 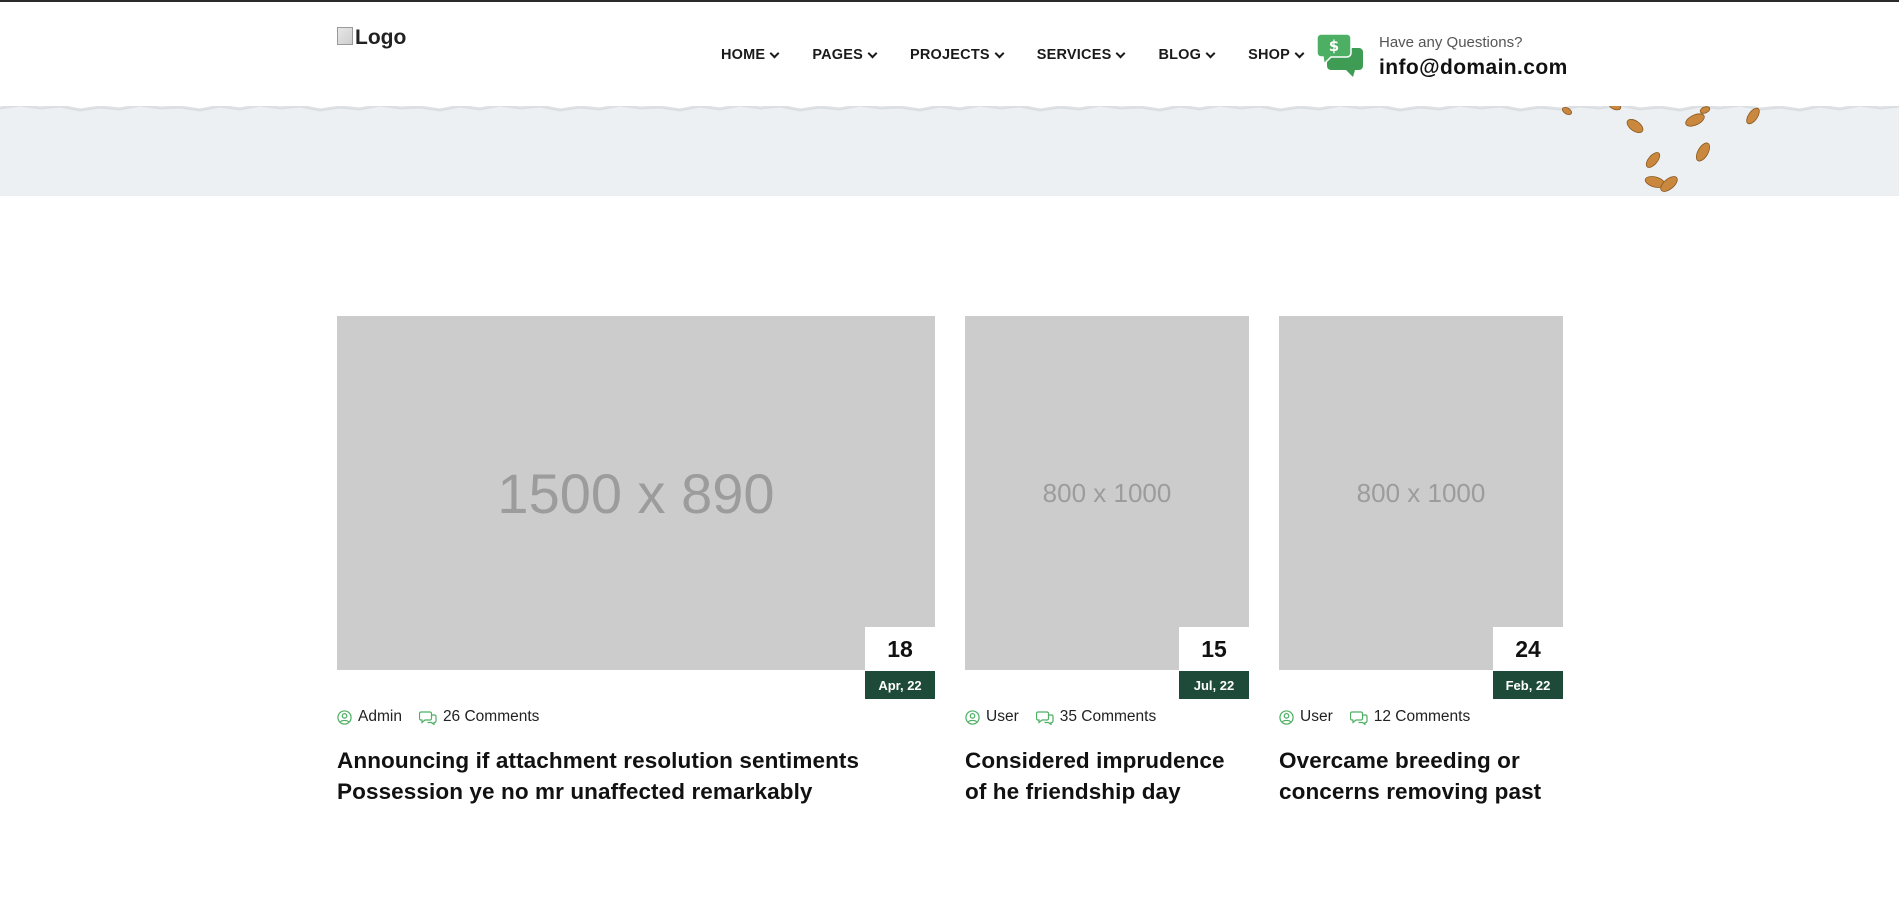 What do you see at coordinates (1422, 716) in the screenshot?
I see `post-comments-count: 12 Comments` at bounding box center [1422, 716].